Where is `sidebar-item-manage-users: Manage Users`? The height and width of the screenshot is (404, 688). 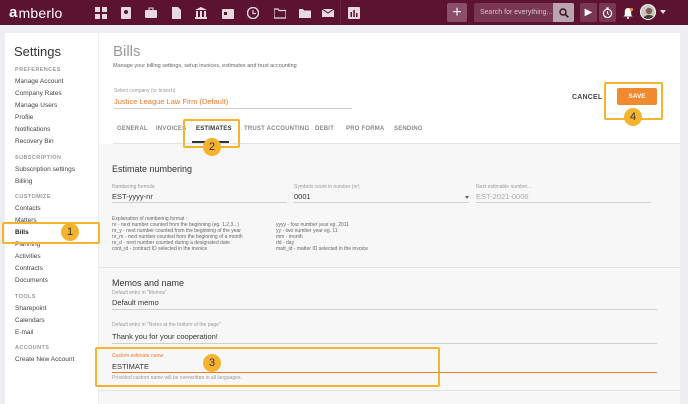
sidebar-item-manage-users: Manage Users is located at coordinates (36, 105).